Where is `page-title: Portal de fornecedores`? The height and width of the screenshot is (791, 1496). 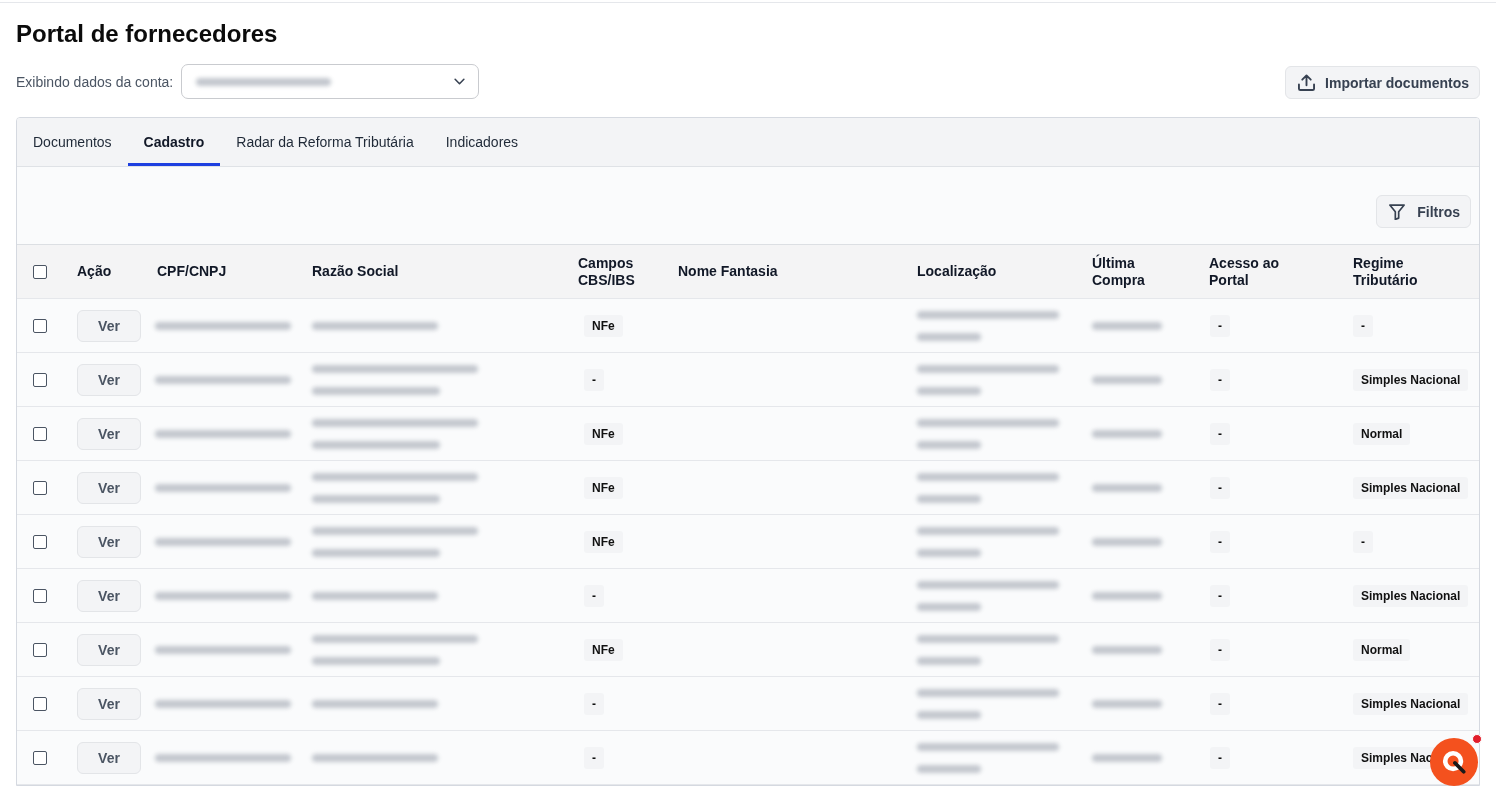
page-title: Portal de fornecedores is located at coordinates (147, 34).